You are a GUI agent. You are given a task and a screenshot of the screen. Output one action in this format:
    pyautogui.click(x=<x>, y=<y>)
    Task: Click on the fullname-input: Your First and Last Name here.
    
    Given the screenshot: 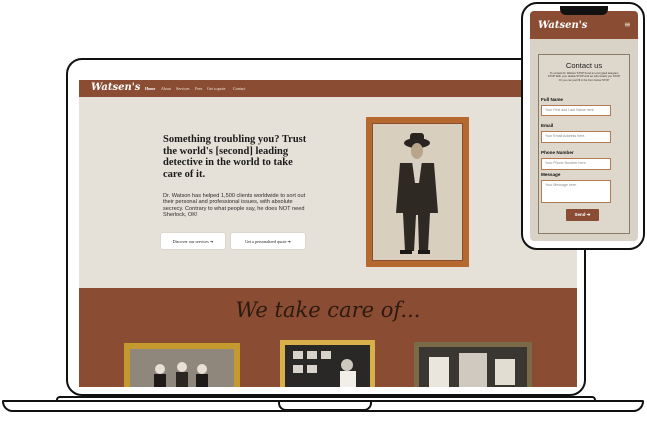 What is the action you would take?
    pyautogui.click(x=576, y=110)
    